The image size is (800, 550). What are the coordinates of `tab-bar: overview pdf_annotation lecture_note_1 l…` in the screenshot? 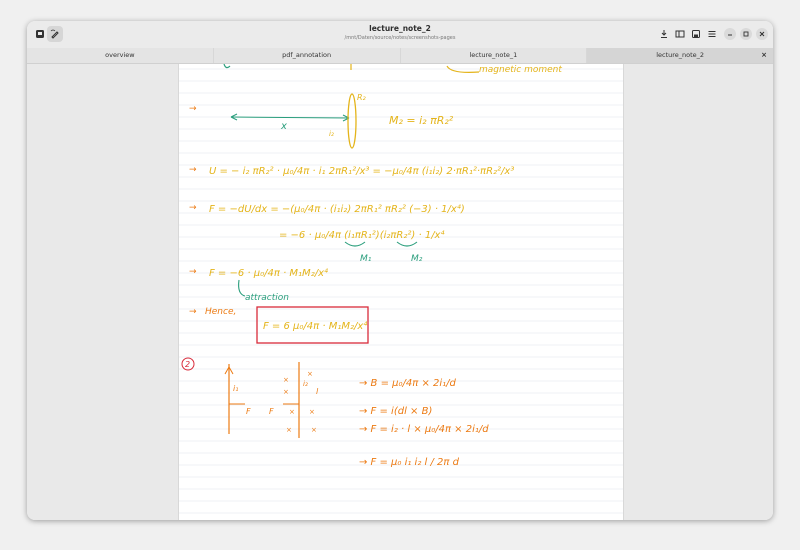 It's located at (400, 56).